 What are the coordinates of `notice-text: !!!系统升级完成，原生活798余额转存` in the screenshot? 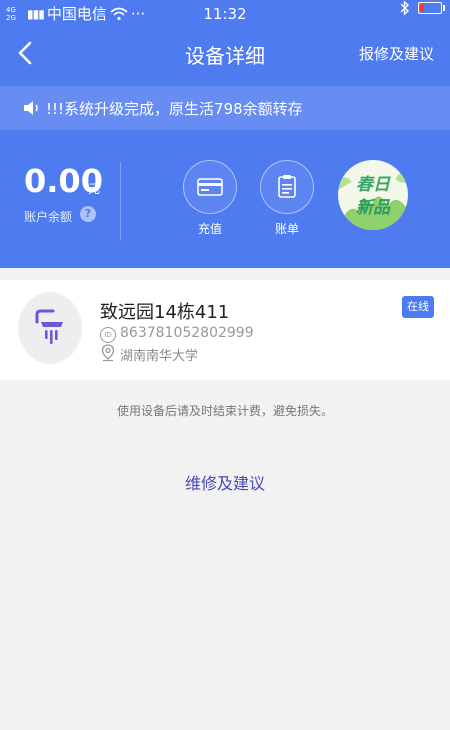 It's located at (174, 109).